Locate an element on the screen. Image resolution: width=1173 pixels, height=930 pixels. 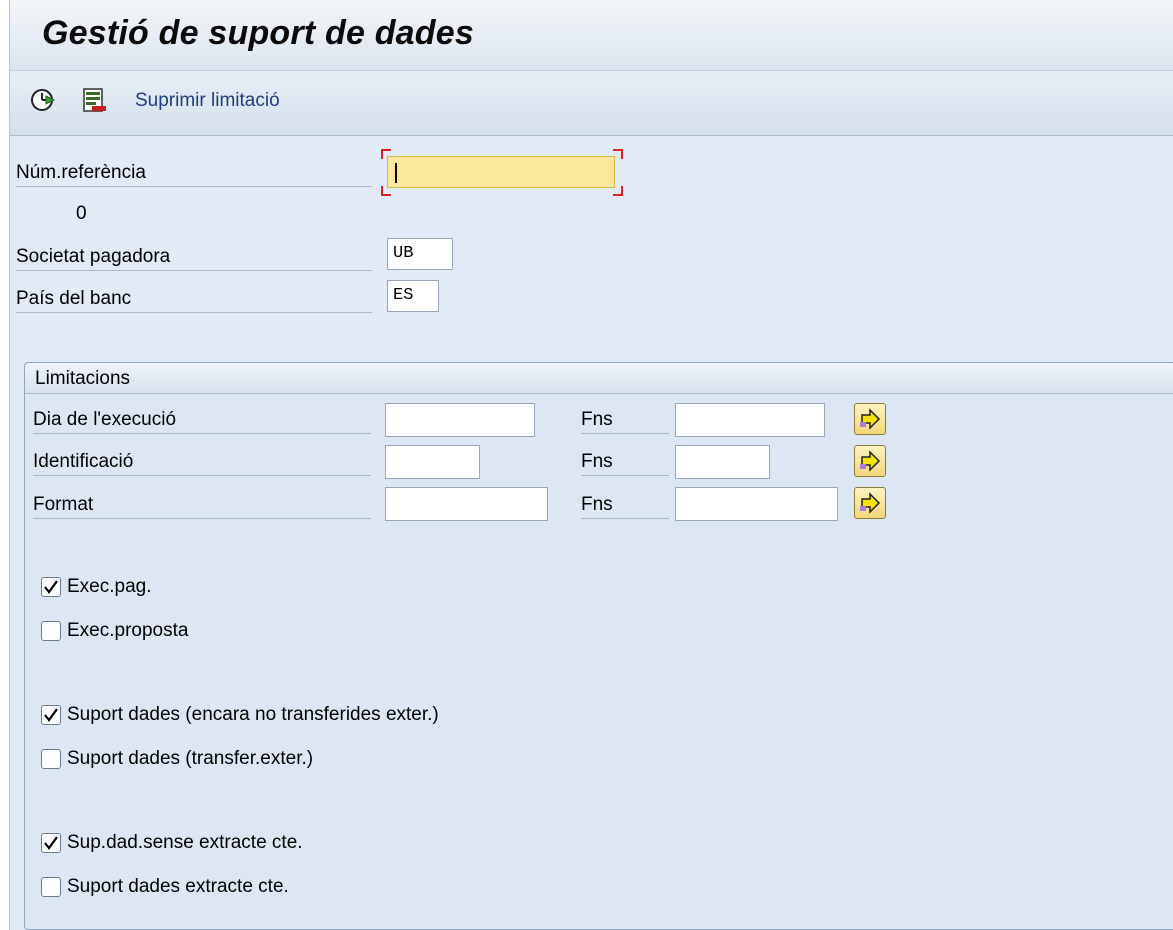
save-variant-icon is located at coordinates (95, 100).